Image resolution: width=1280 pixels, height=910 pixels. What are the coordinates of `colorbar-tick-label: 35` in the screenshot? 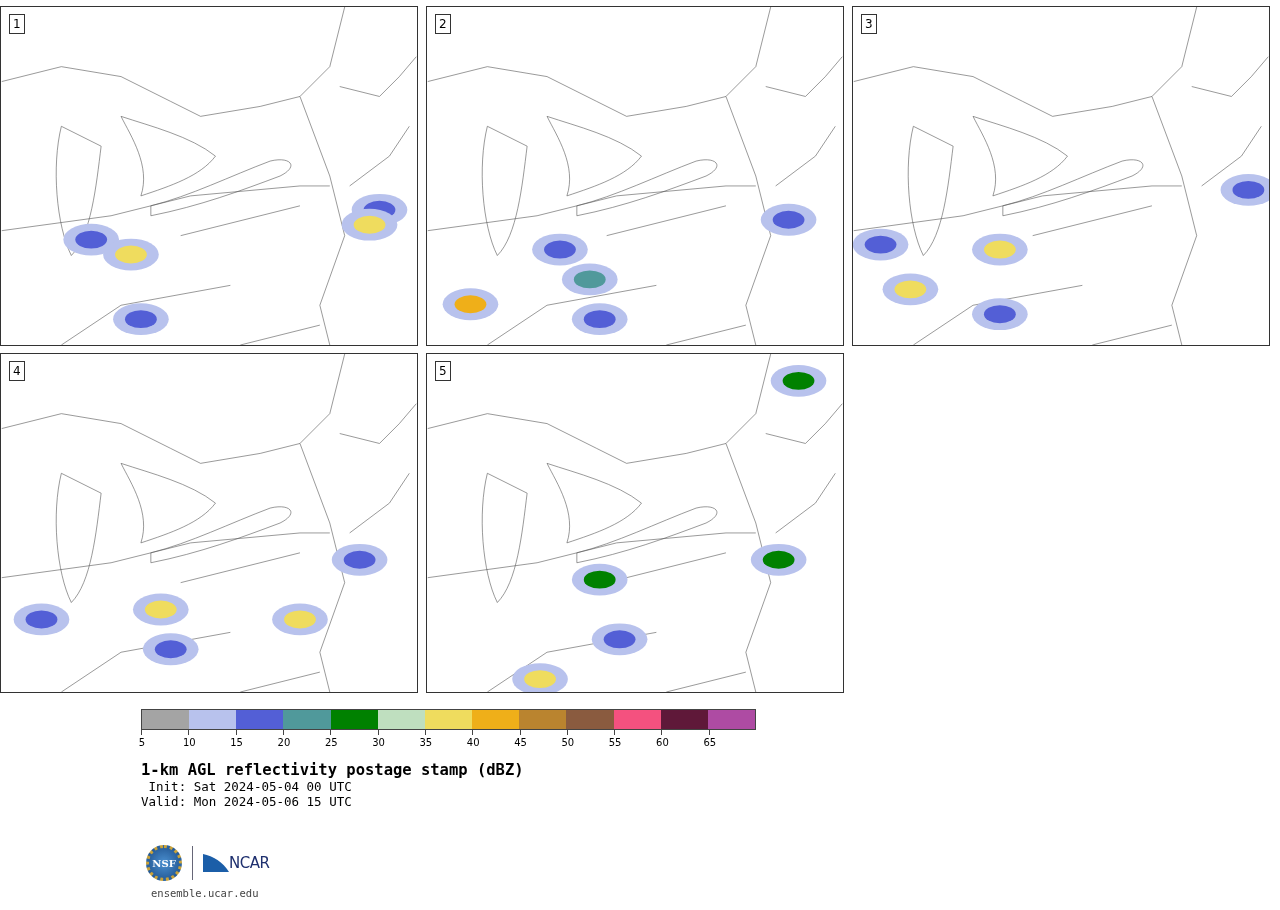 It's located at (426, 742).